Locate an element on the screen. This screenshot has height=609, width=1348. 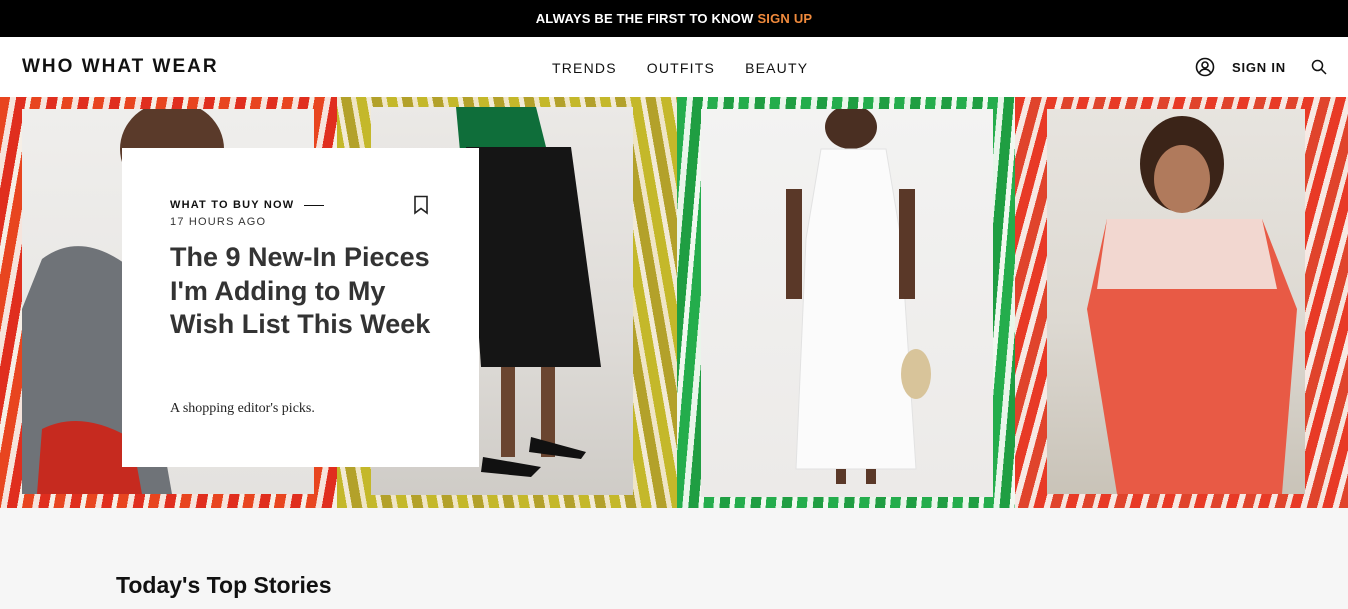
promo-banner: ALWAYS BE THE FIRST TO KNOW SIGN UP is located at coordinates (674, 18).